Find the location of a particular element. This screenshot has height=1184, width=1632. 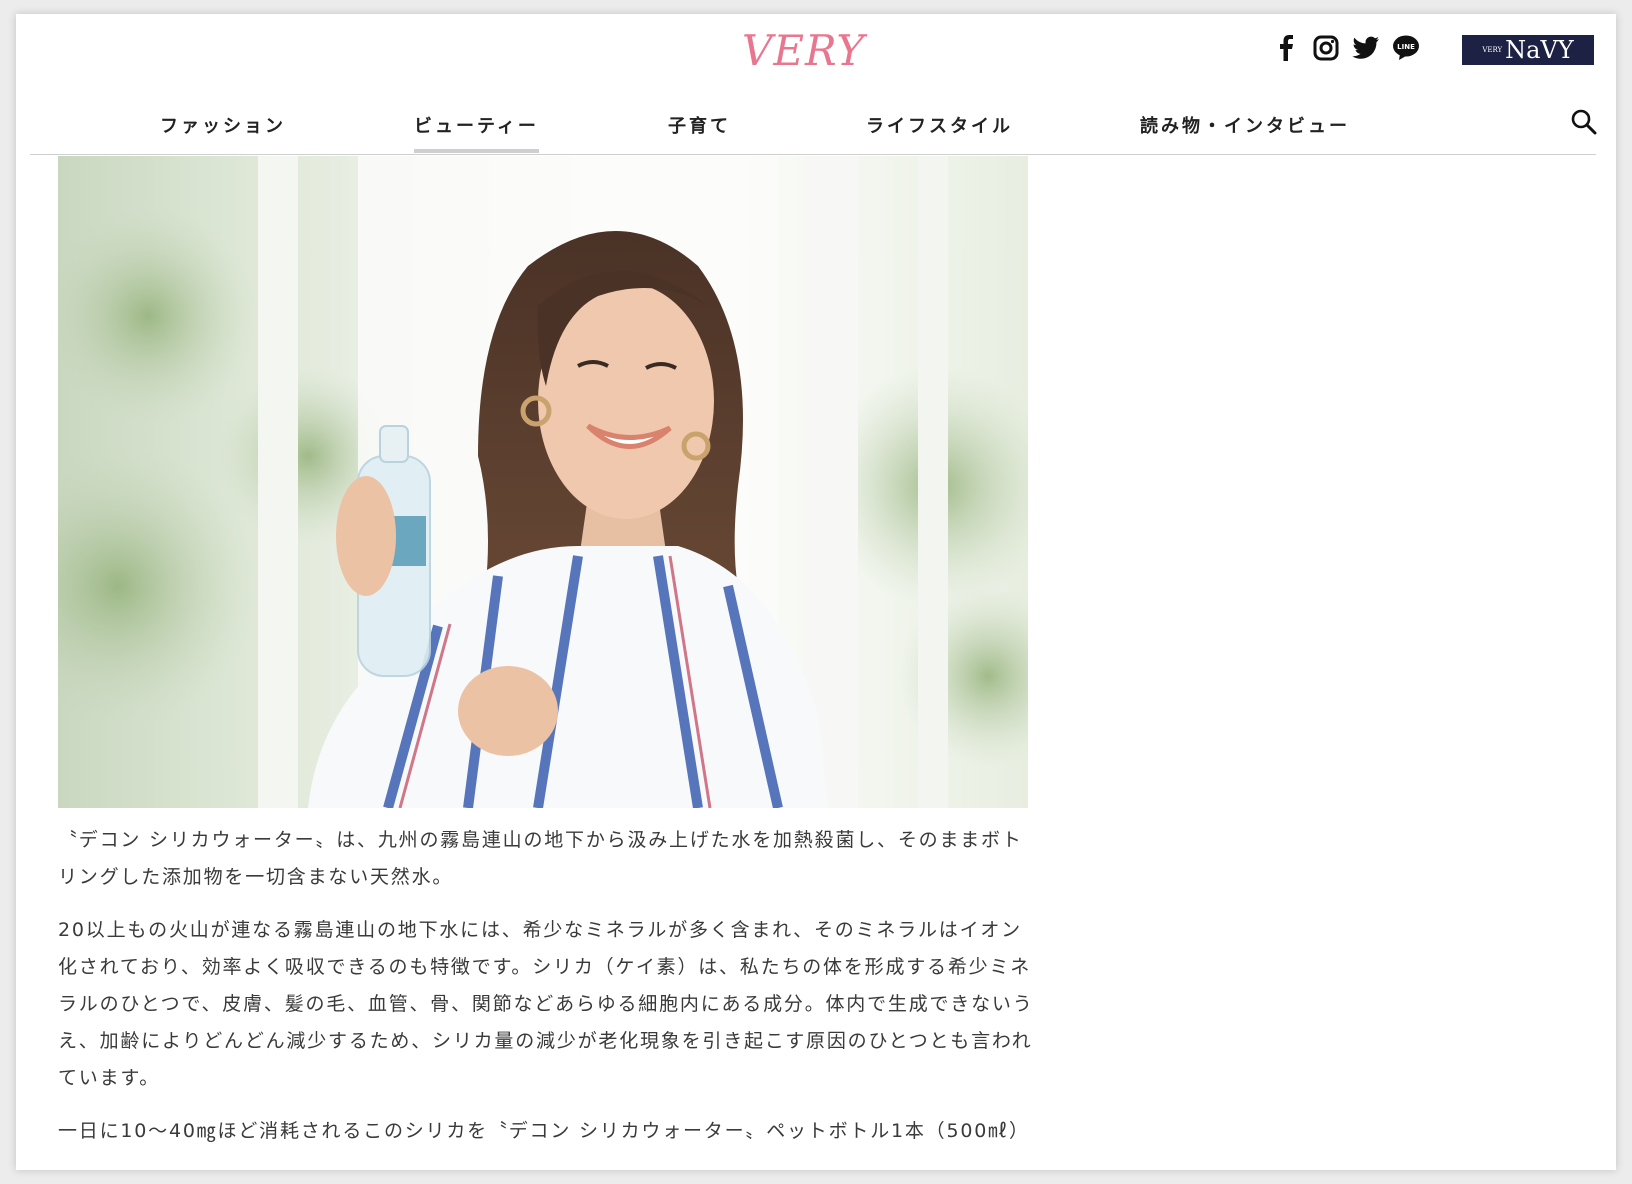

nav-item-label: ビューティー is located at coordinates (476, 126).